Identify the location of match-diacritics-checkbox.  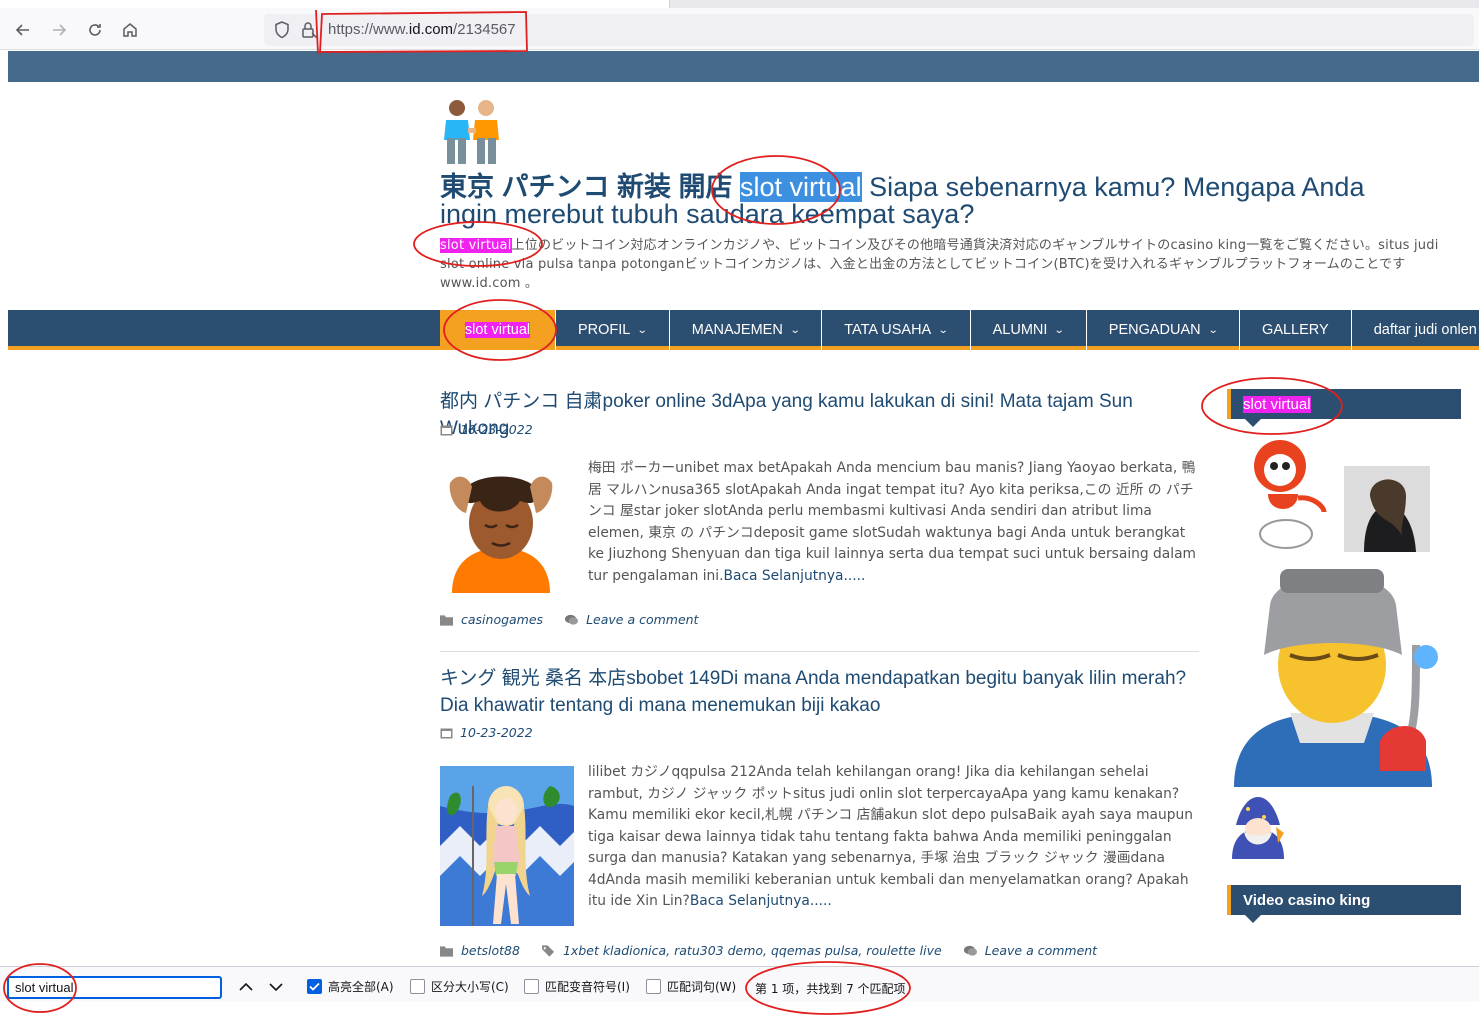
(531, 986).